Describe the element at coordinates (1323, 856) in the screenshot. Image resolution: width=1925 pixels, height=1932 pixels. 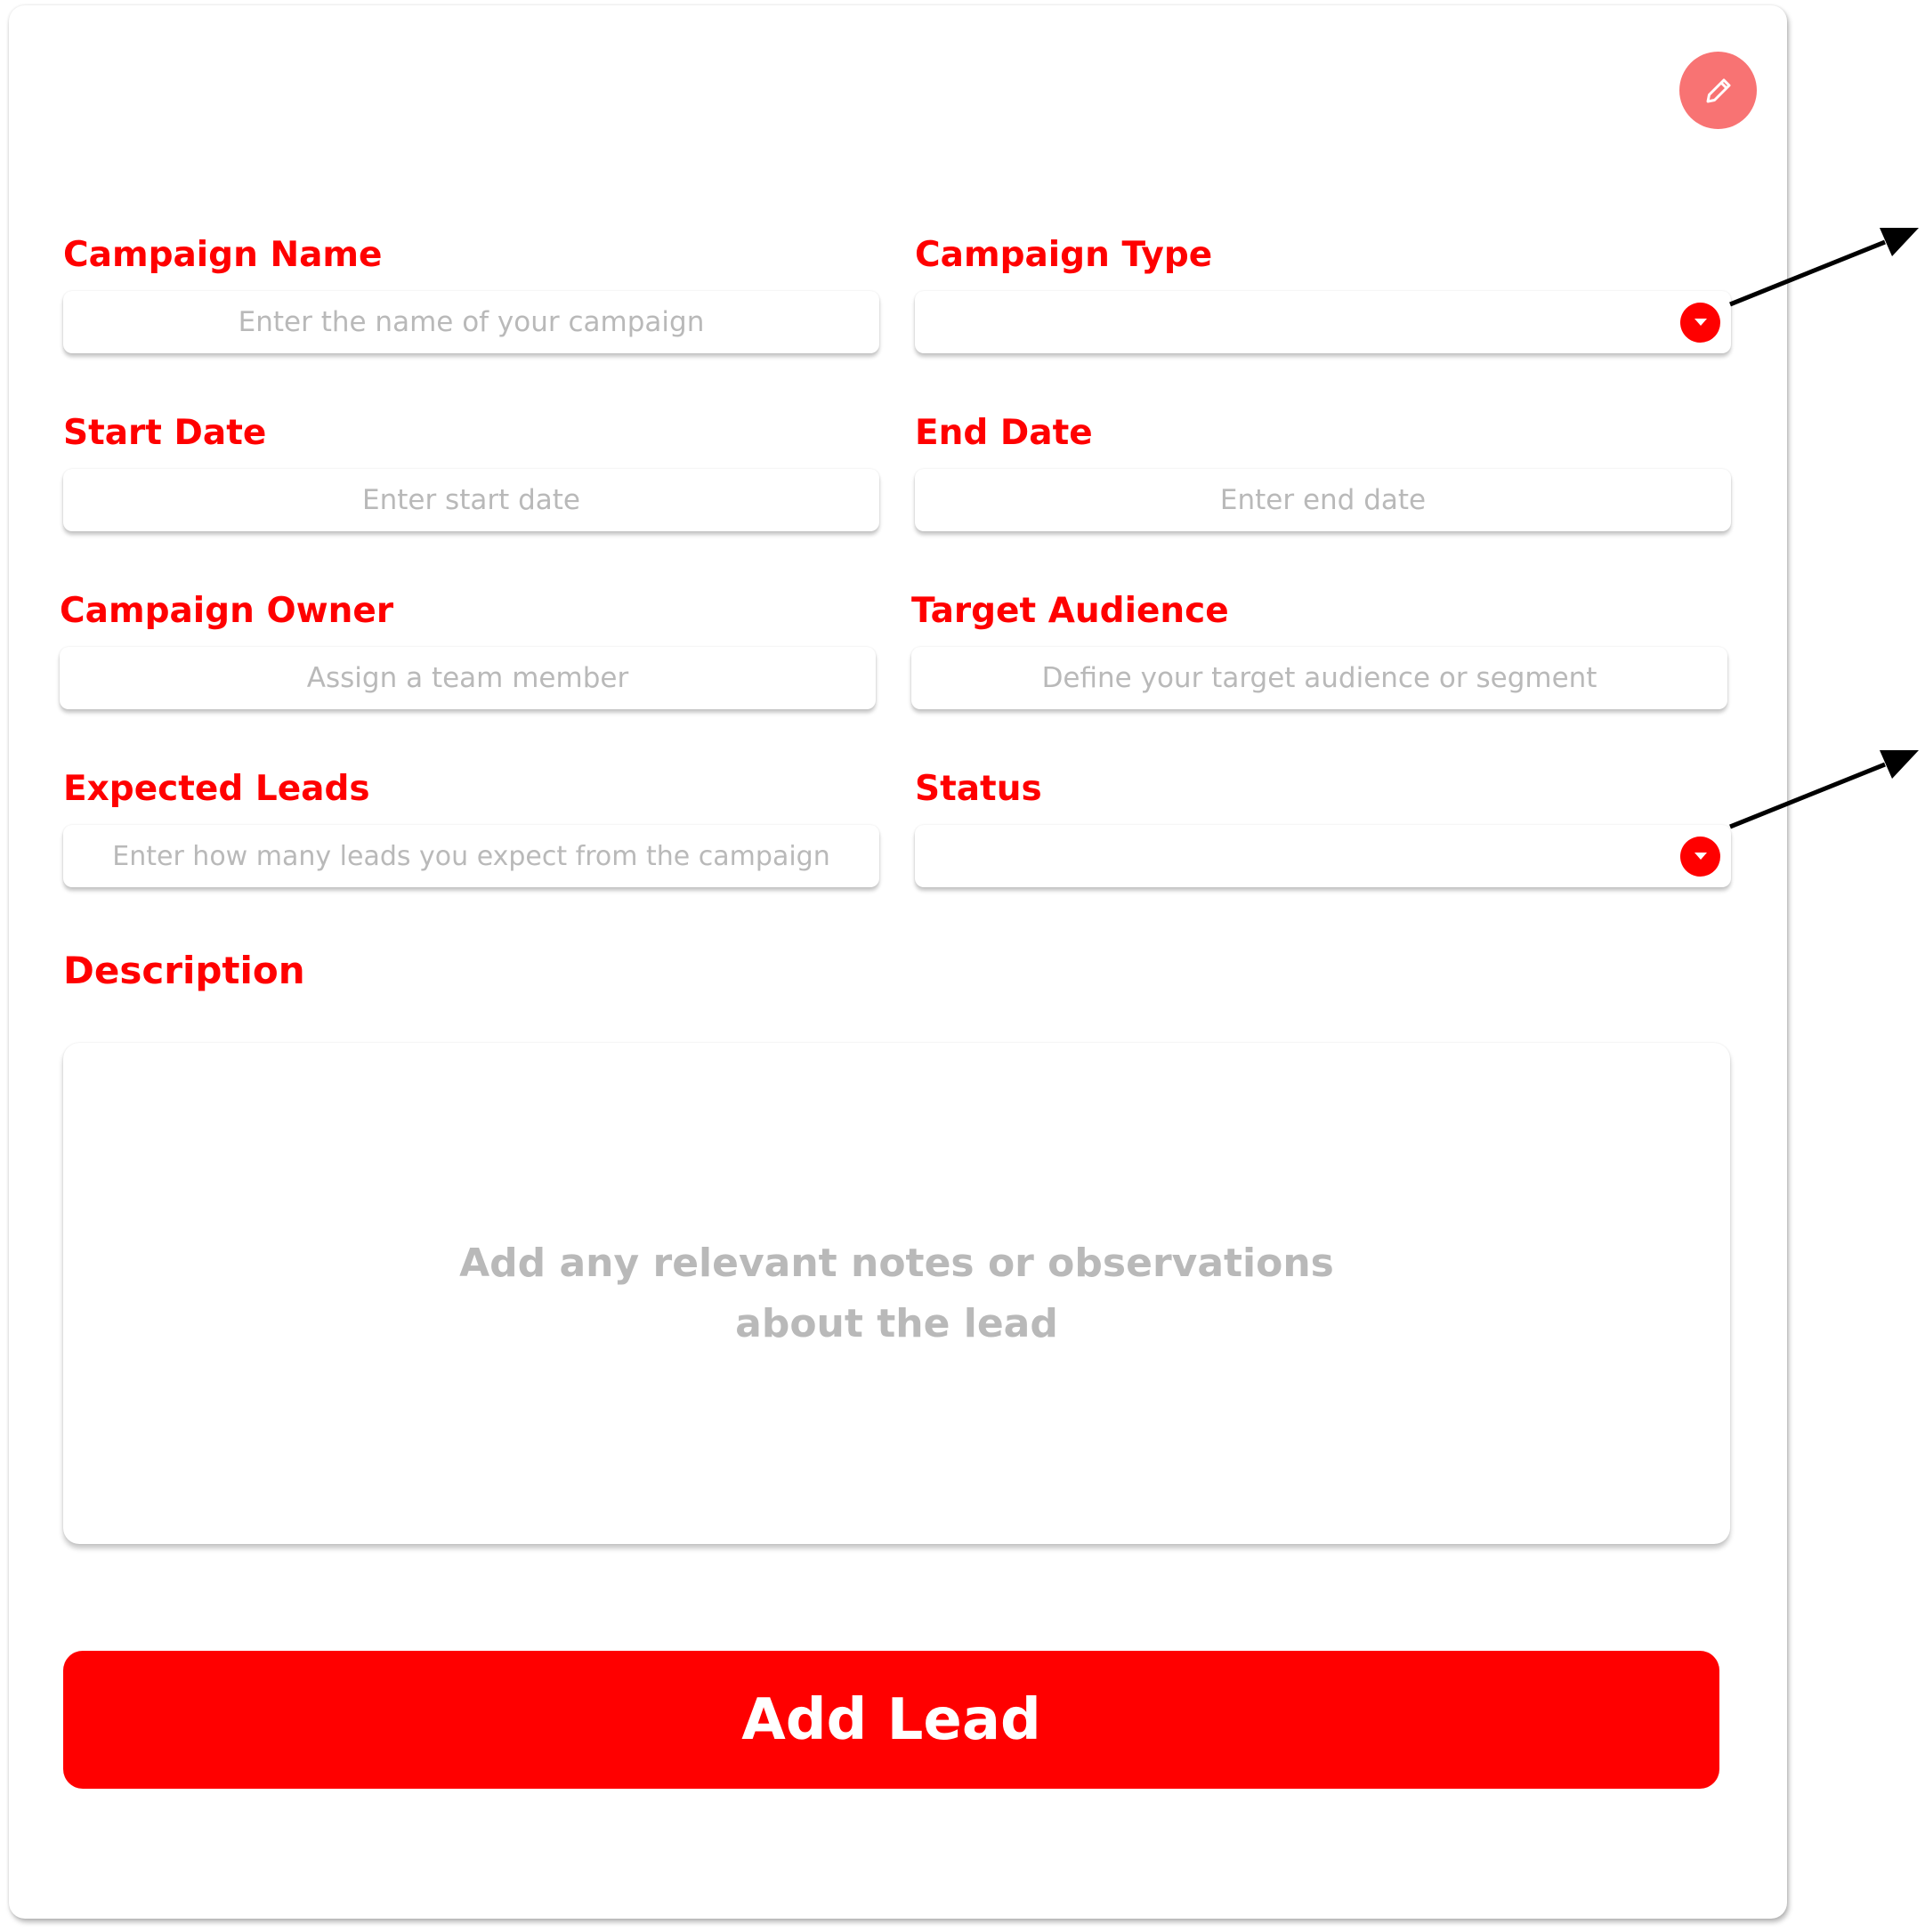
I see `status-select` at that location.